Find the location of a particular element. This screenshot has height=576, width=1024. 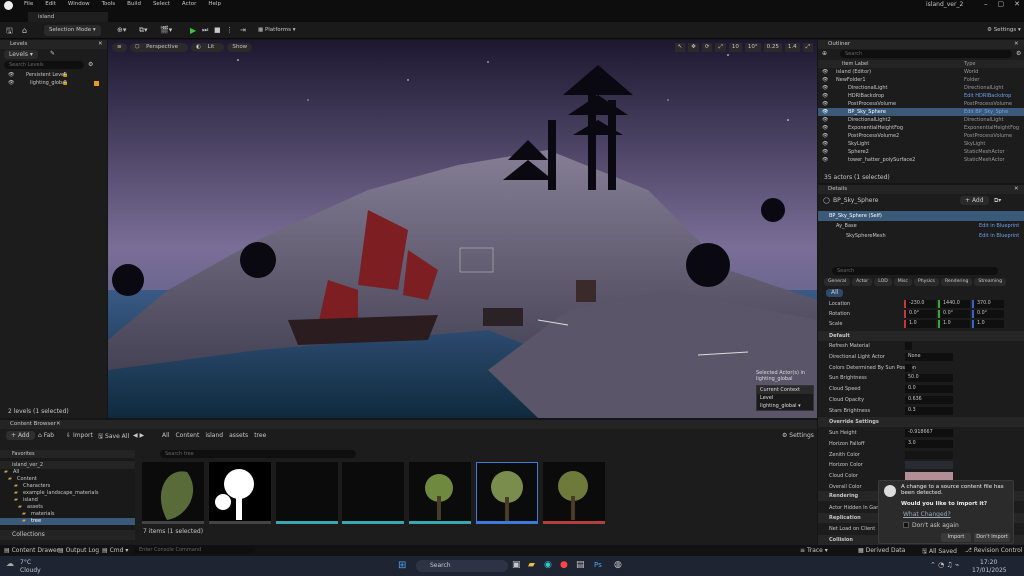

add-component-button: + Add is located at coordinates (974, 200).